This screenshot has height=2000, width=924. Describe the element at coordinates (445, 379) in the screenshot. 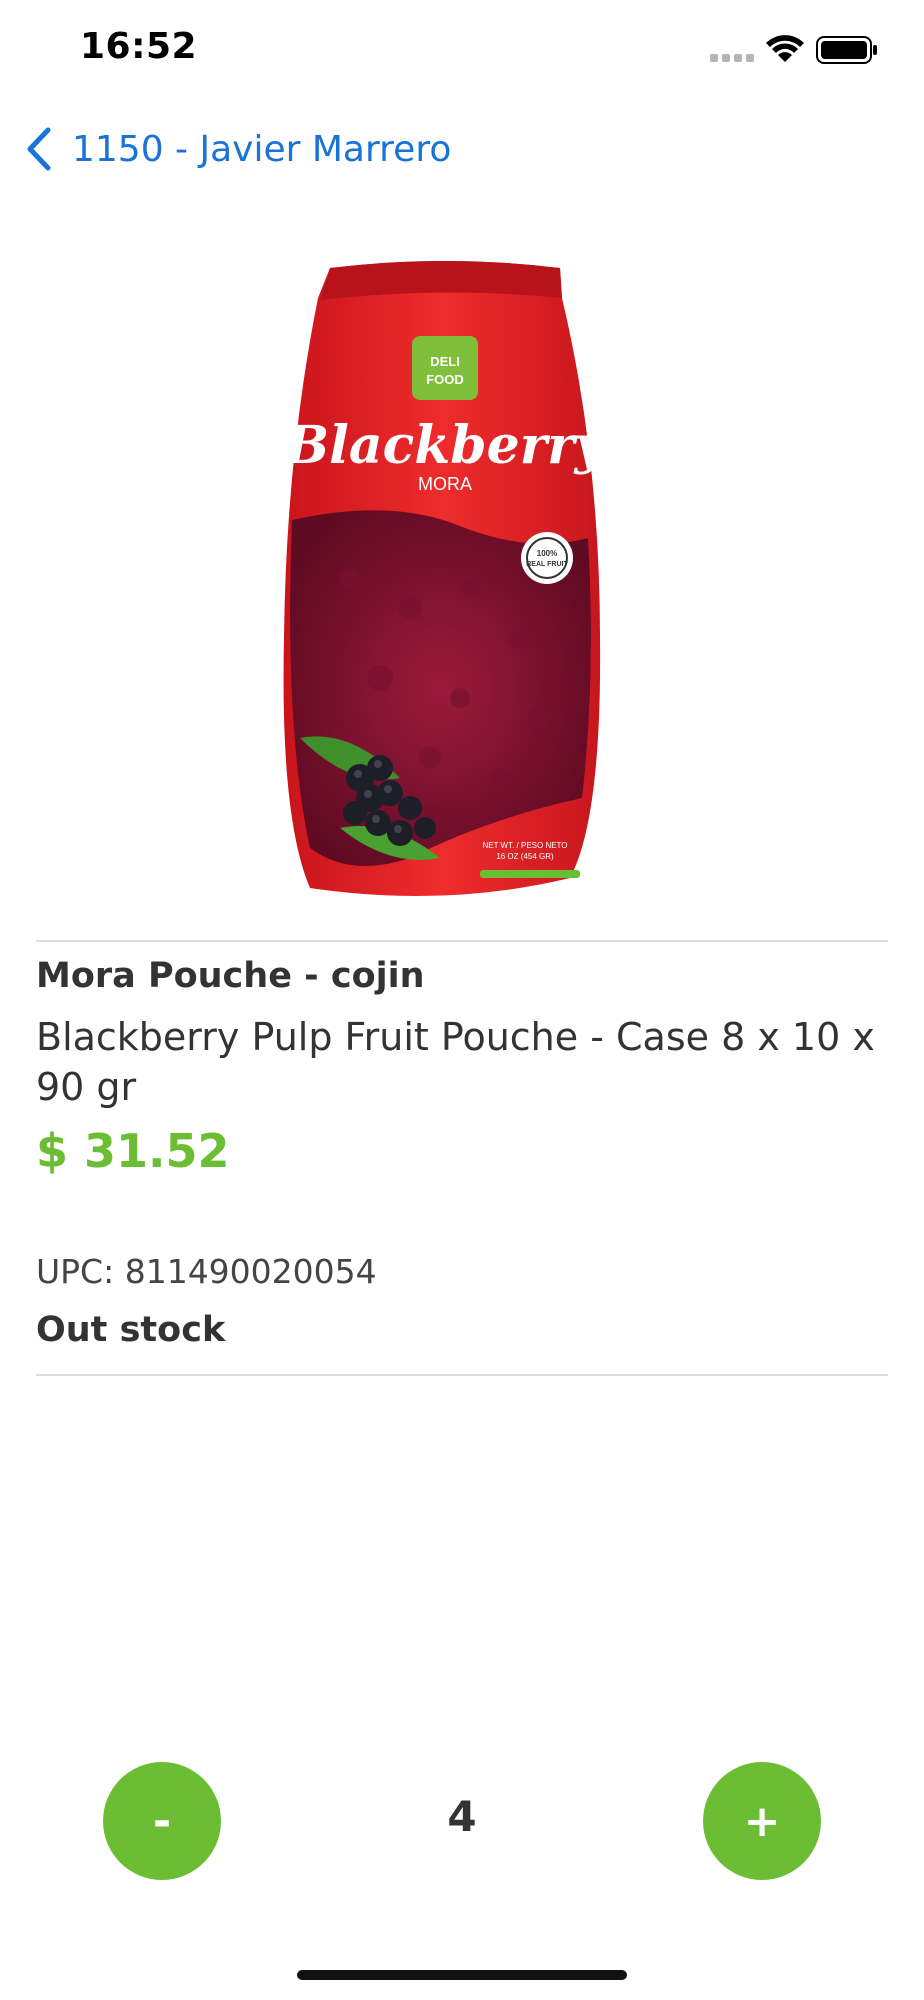

I see `svg-text: FOOD` at that location.